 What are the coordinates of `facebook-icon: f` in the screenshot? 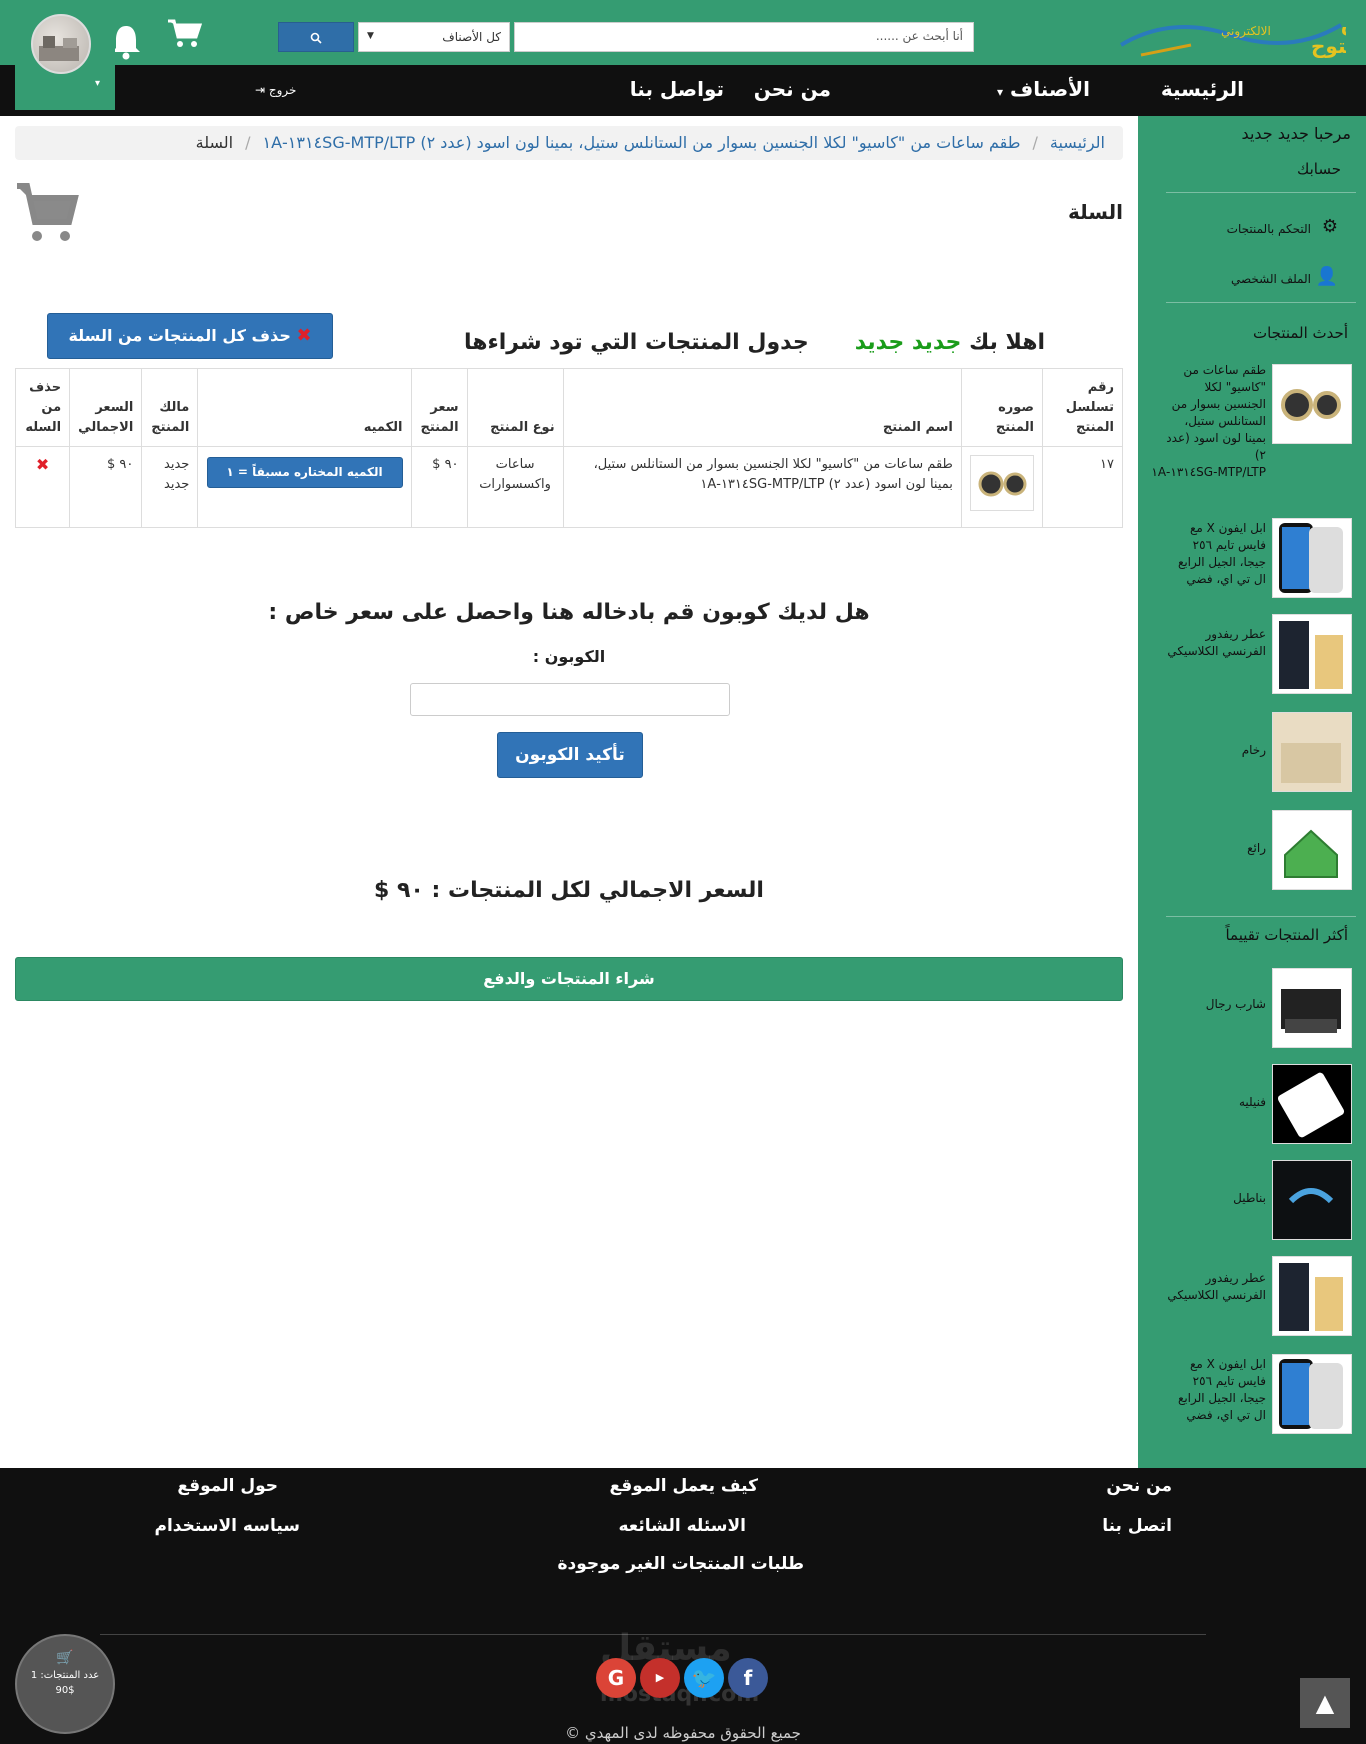 It's located at (748, 1678).